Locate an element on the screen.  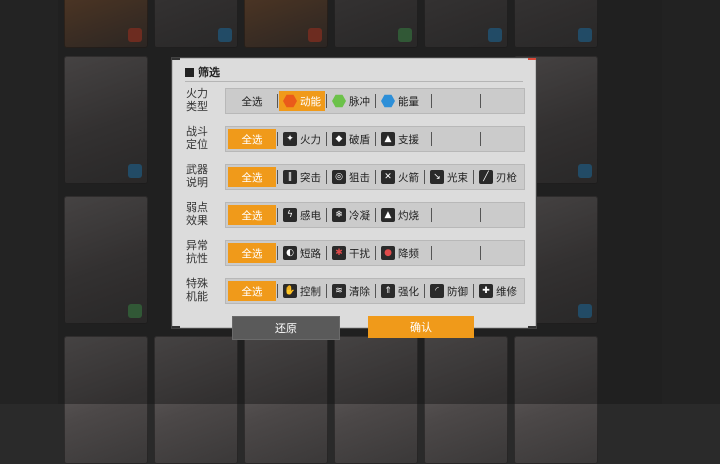
option-freeze: ❄ 冷凝 is located at coordinates (351, 215).